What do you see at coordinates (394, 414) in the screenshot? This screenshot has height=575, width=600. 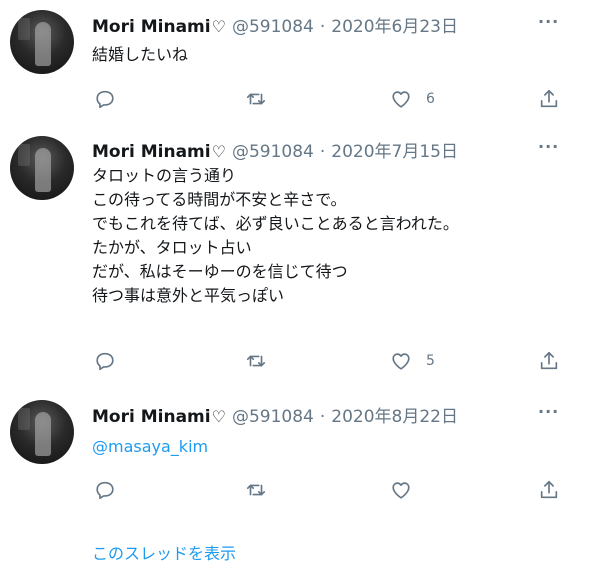 I see `tweet-date: 2020年8月22日` at bounding box center [394, 414].